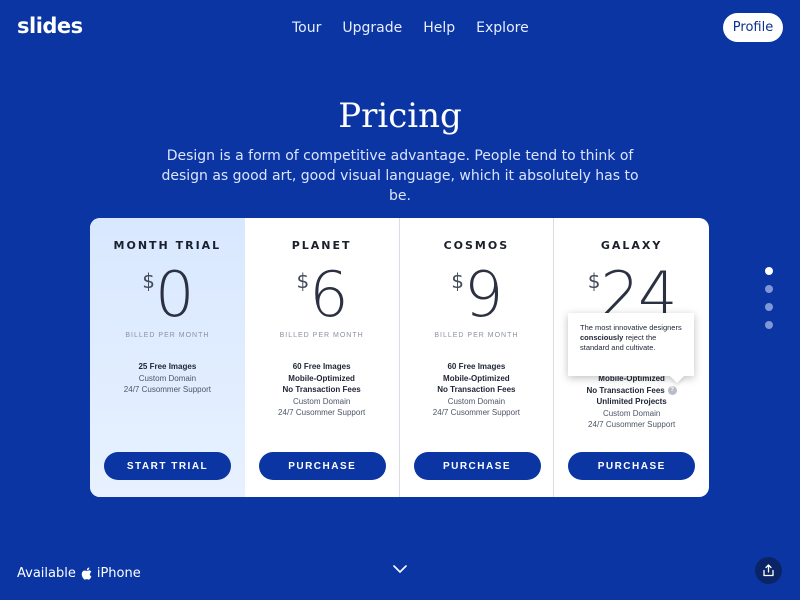  I want to click on plan-price: $6, so click(322, 294).